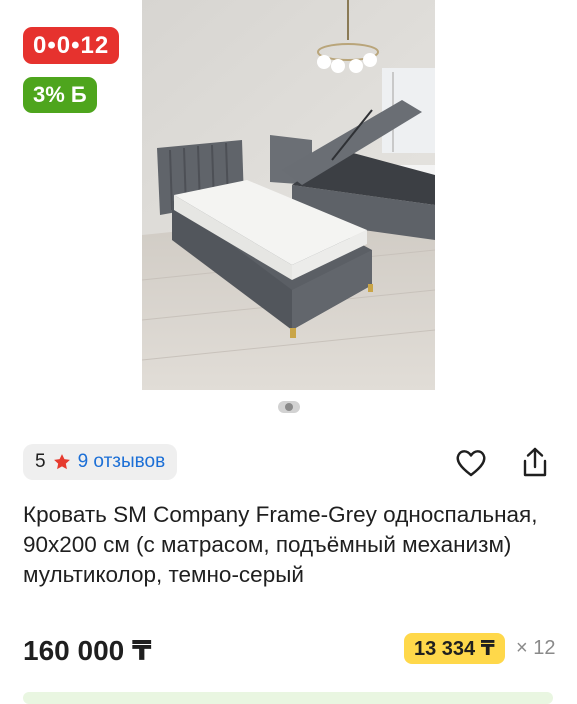 The height and width of the screenshot is (704, 577). I want to click on pager-dot-active, so click(289, 407).